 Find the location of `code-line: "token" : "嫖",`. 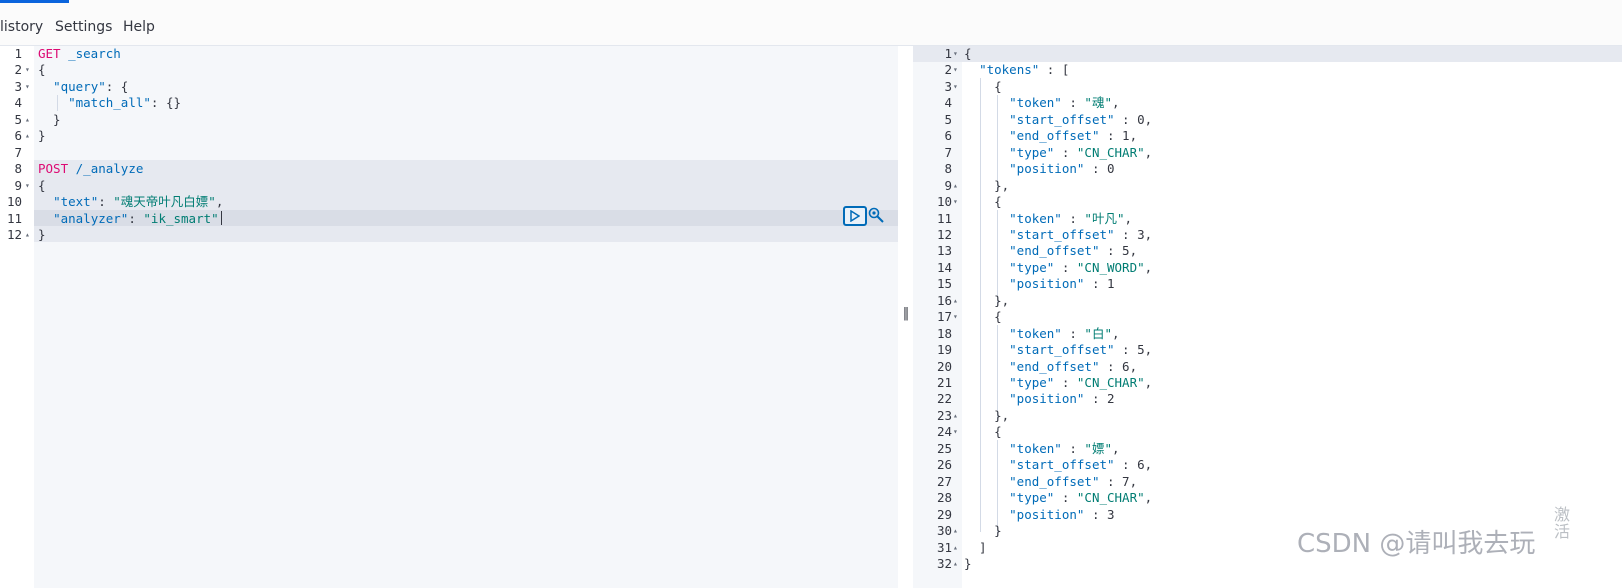

code-line: "token" : "嫖", is located at coordinates (1041, 448).